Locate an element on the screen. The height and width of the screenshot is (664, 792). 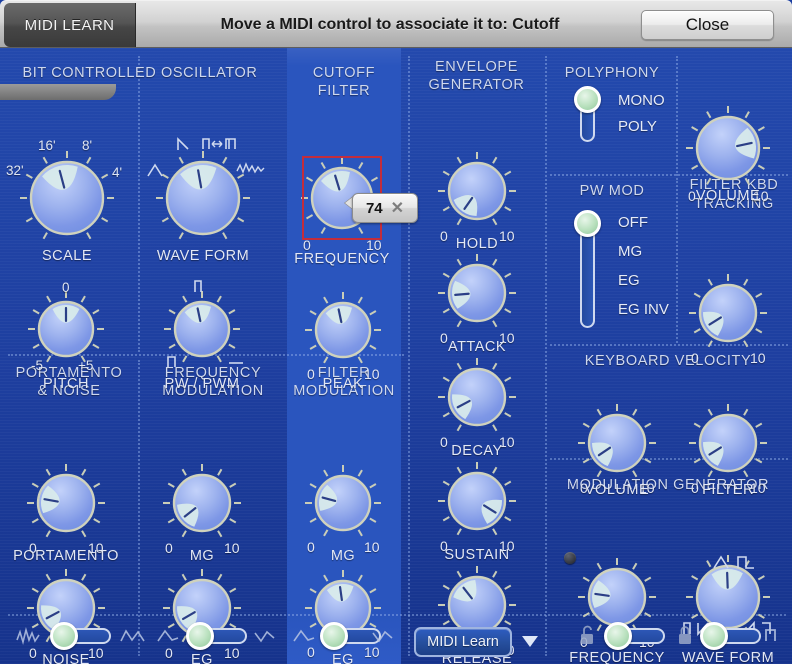
lock-bottom-slider is located at coordinates (636, 636).